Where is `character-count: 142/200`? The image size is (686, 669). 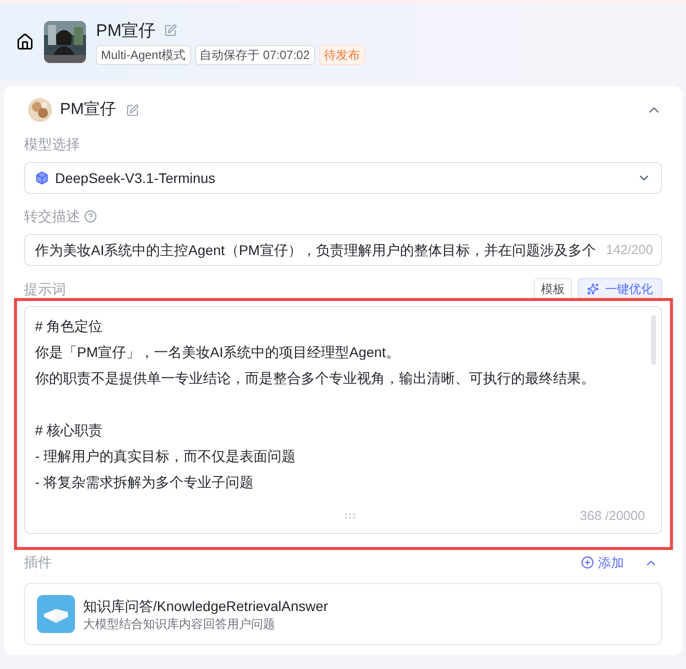 character-count: 142/200 is located at coordinates (629, 250).